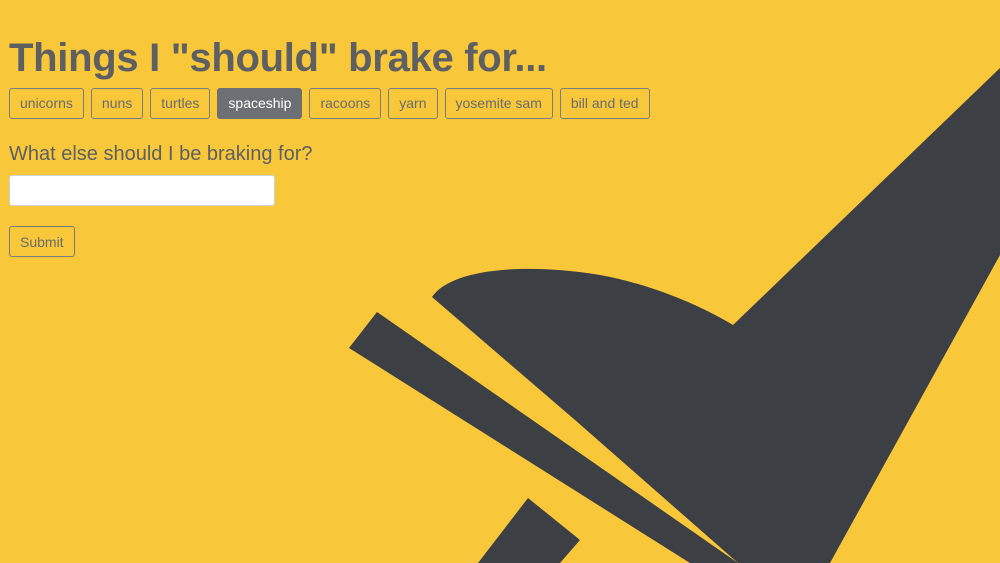 Image resolution: width=1000 pixels, height=563 pixels. What do you see at coordinates (142, 190) in the screenshot?
I see `suggestion-input` at bounding box center [142, 190].